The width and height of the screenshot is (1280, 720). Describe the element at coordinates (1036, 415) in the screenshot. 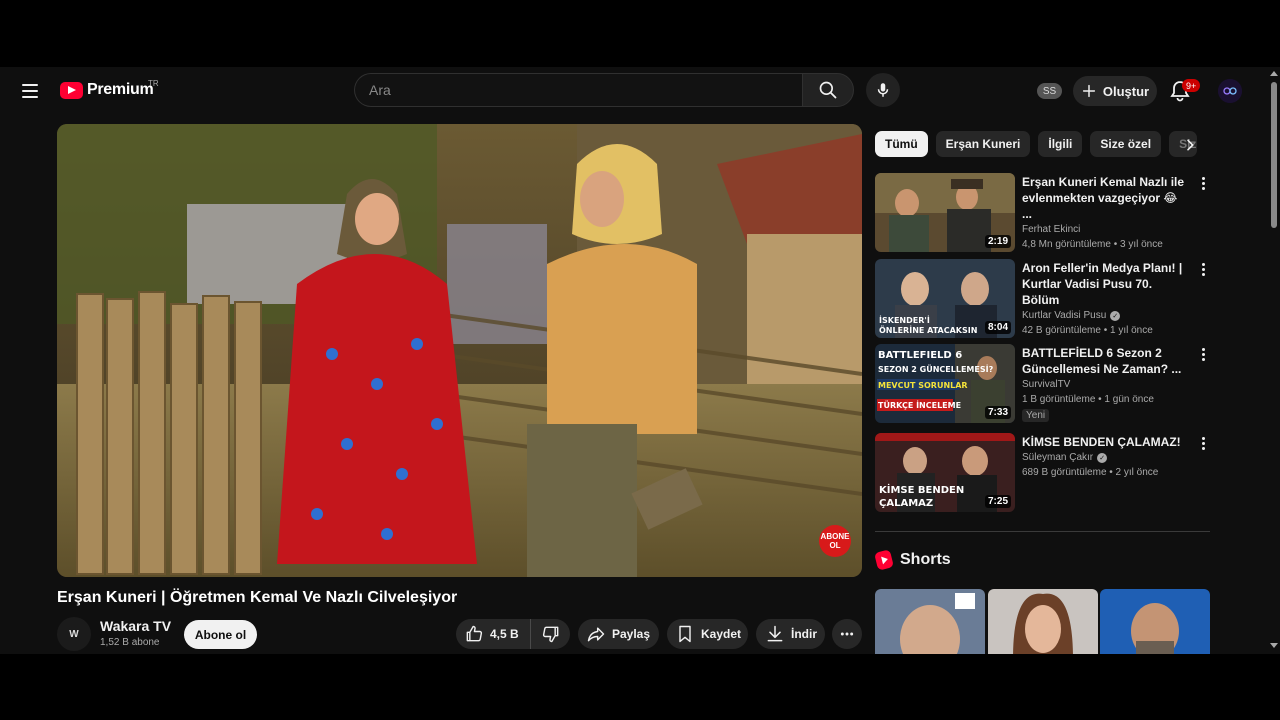

I see `new-badge: Yeni` at that location.